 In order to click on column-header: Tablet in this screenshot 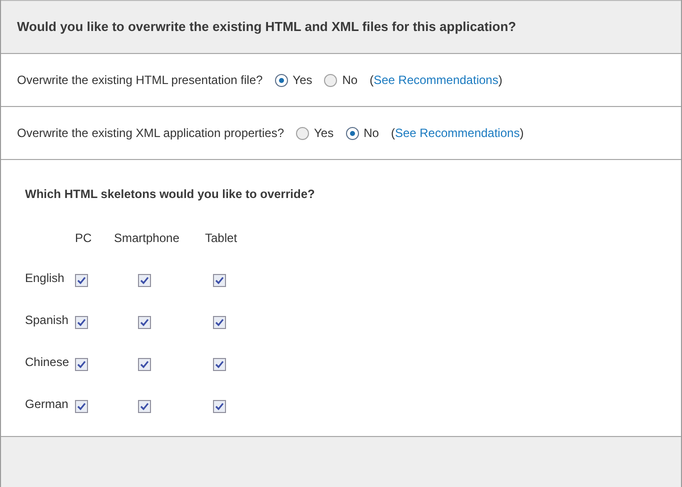, I will do `click(221, 238)`.